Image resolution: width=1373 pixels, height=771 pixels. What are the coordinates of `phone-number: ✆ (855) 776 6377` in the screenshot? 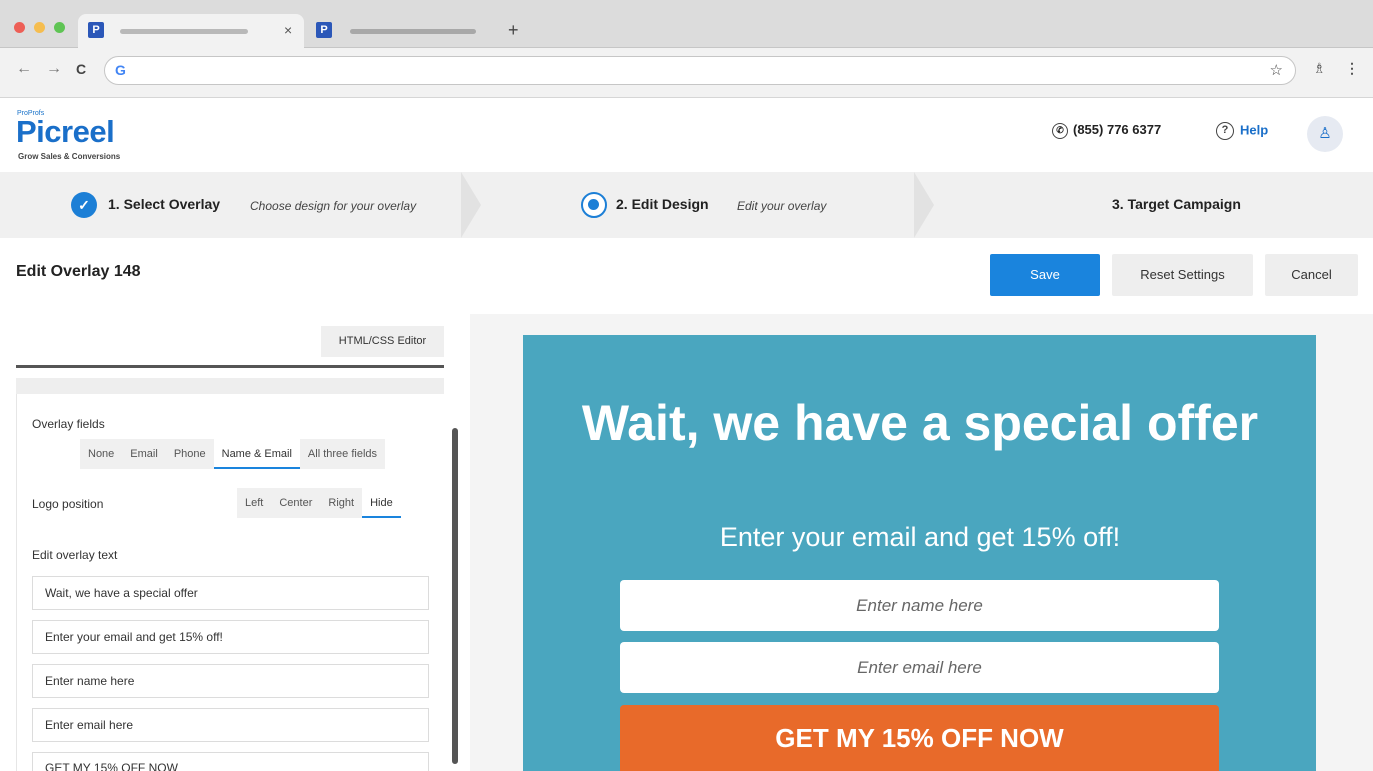 It's located at (1106, 130).